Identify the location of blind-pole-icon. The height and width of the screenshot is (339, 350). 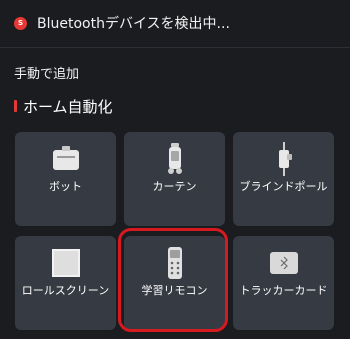
(283, 159).